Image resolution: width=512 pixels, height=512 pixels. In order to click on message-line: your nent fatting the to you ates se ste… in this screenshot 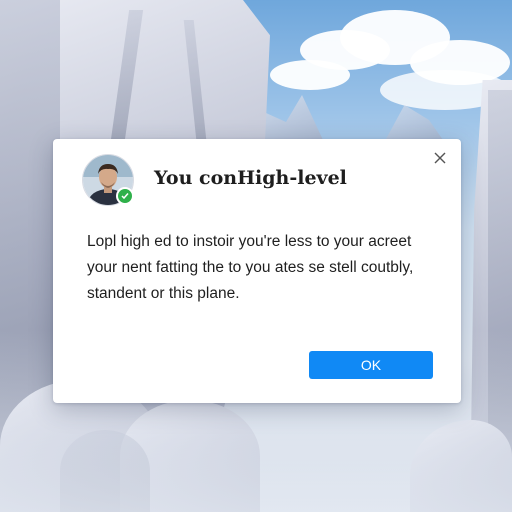, I will do `click(250, 267)`.